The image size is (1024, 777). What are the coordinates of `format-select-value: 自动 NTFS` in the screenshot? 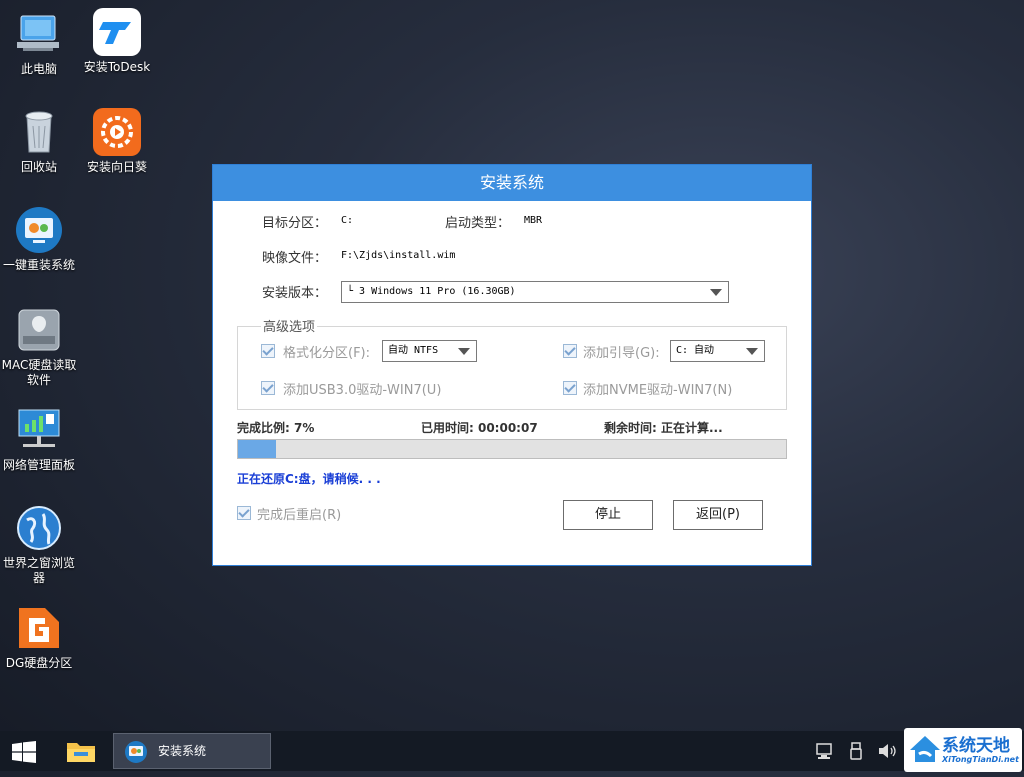 It's located at (413, 350).